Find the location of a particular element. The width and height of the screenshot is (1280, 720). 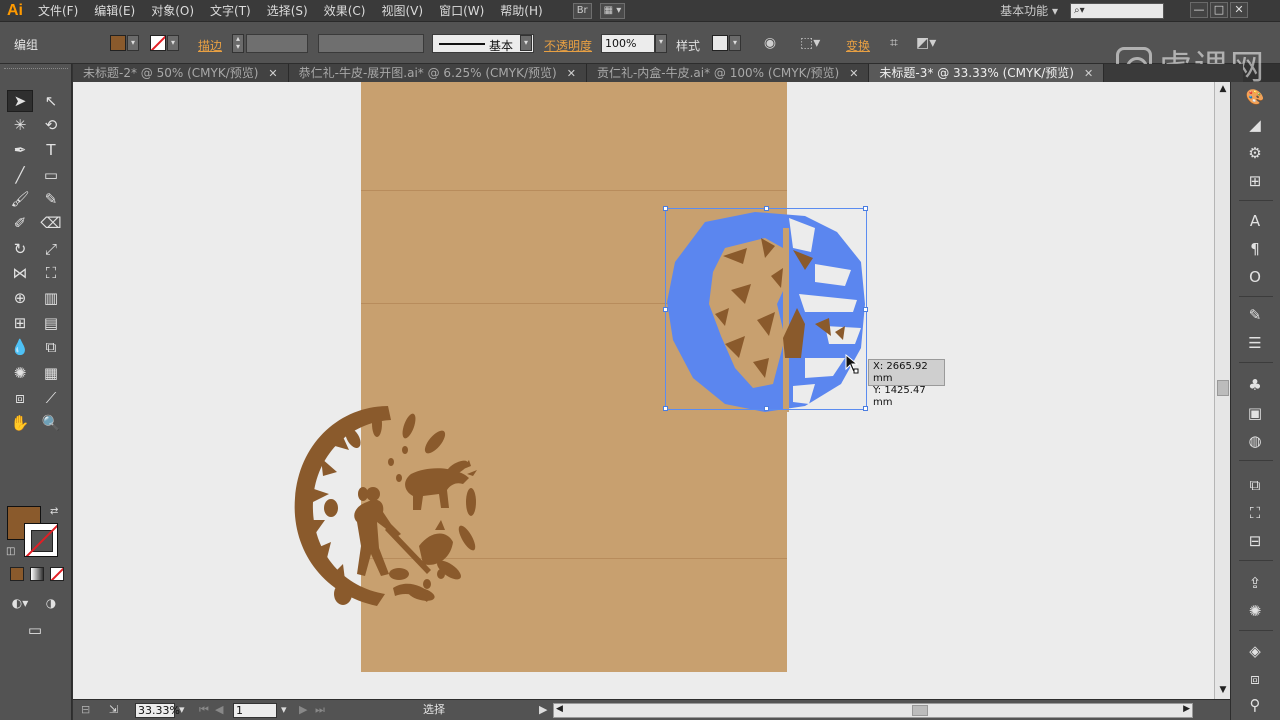

selection-bounding-box is located at coordinates (765, 308).